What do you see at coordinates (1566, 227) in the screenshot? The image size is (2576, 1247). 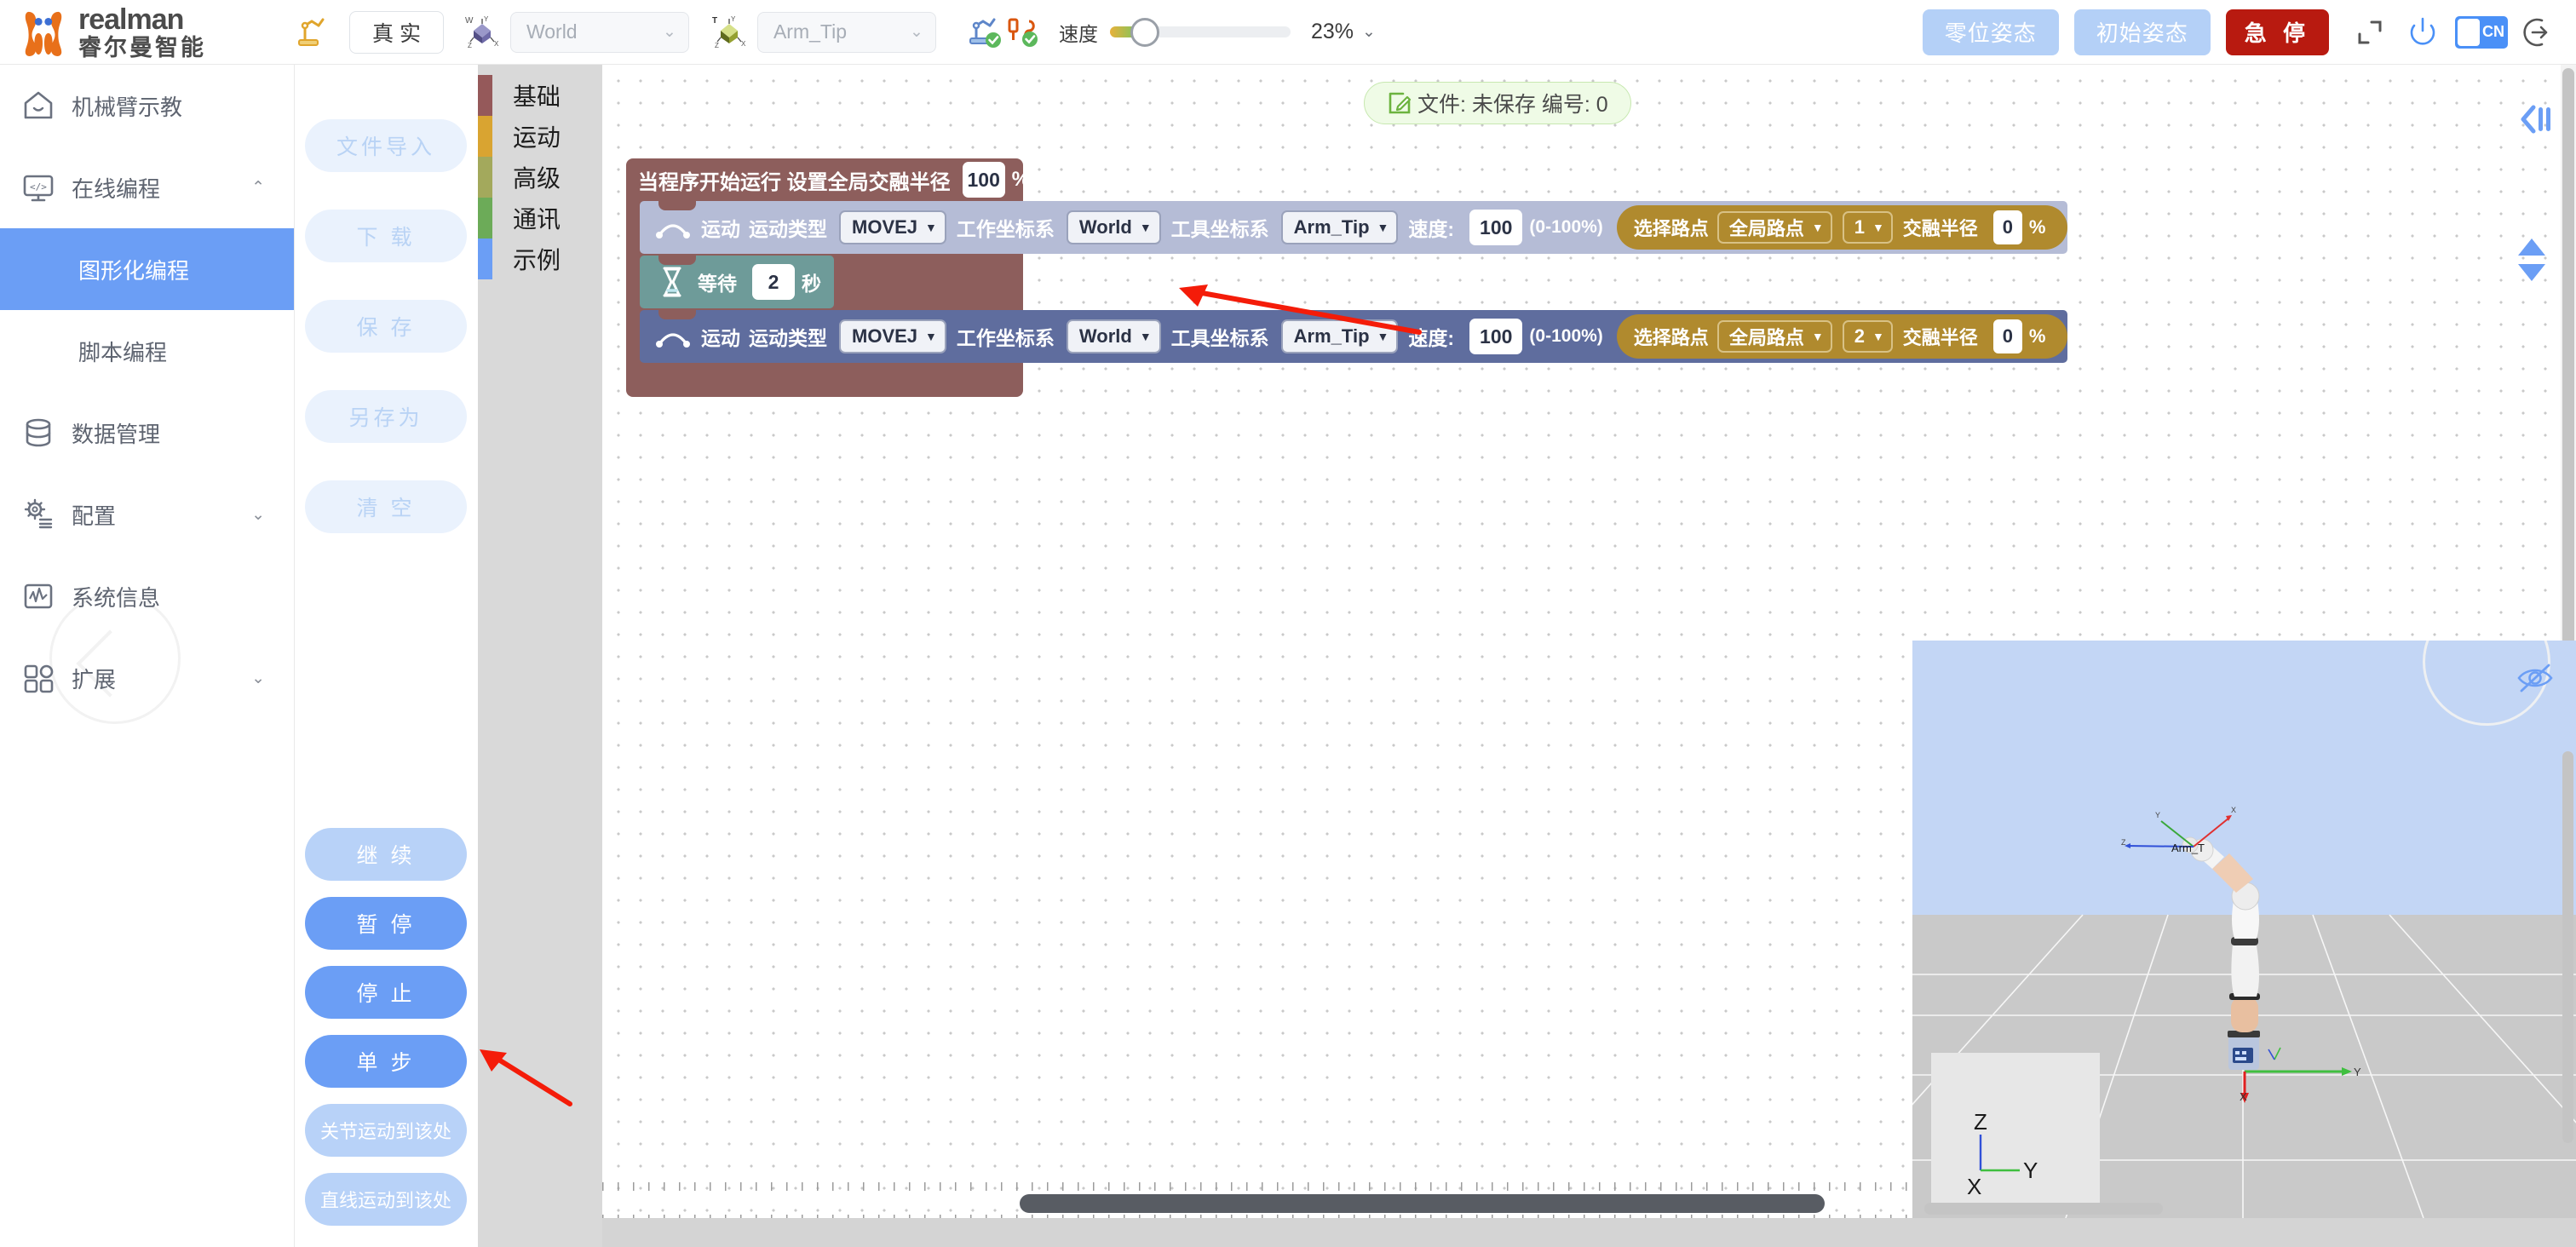 I see `speed-range-hint: (0-100%)` at bounding box center [1566, 227].